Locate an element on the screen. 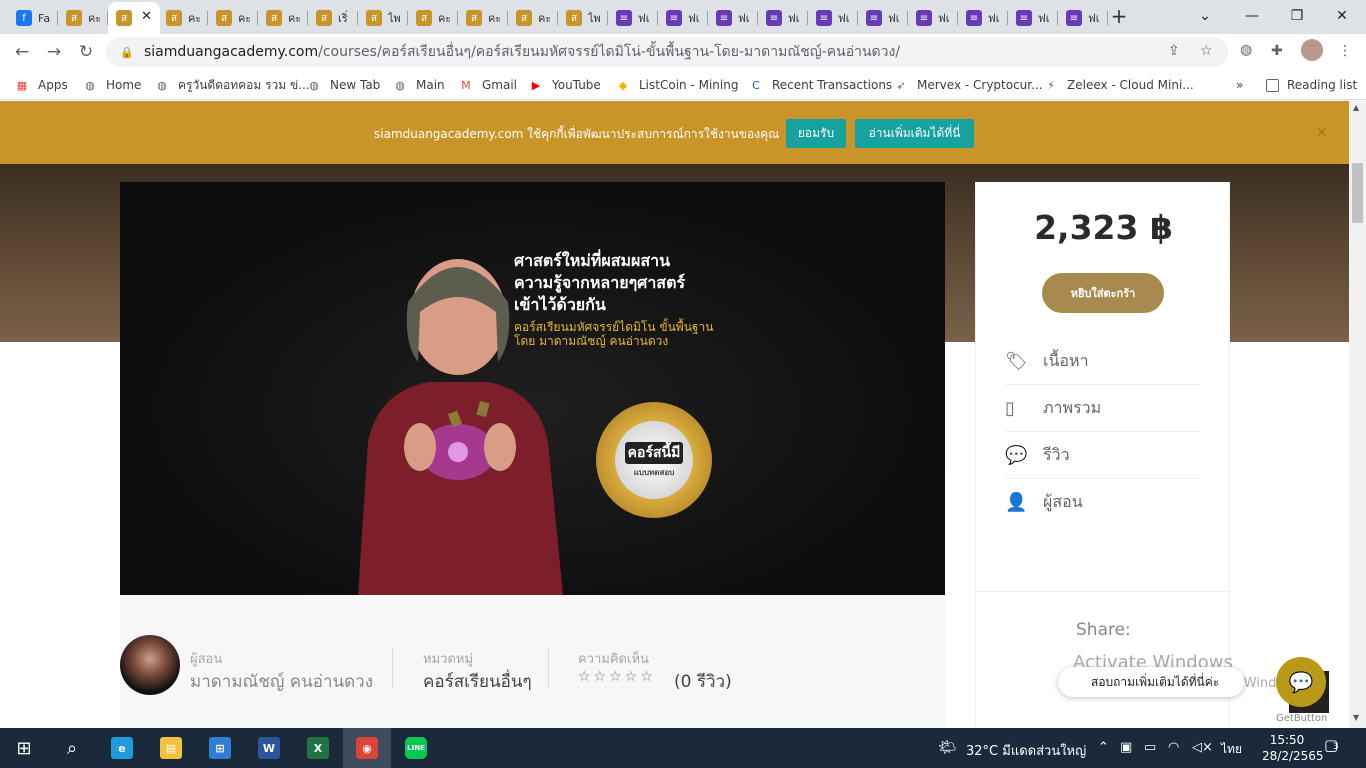 The height and width of the screenshot is (768, 1366). sidebar-menu-label: ผู้สอน is located at coordinates (1063, 501).